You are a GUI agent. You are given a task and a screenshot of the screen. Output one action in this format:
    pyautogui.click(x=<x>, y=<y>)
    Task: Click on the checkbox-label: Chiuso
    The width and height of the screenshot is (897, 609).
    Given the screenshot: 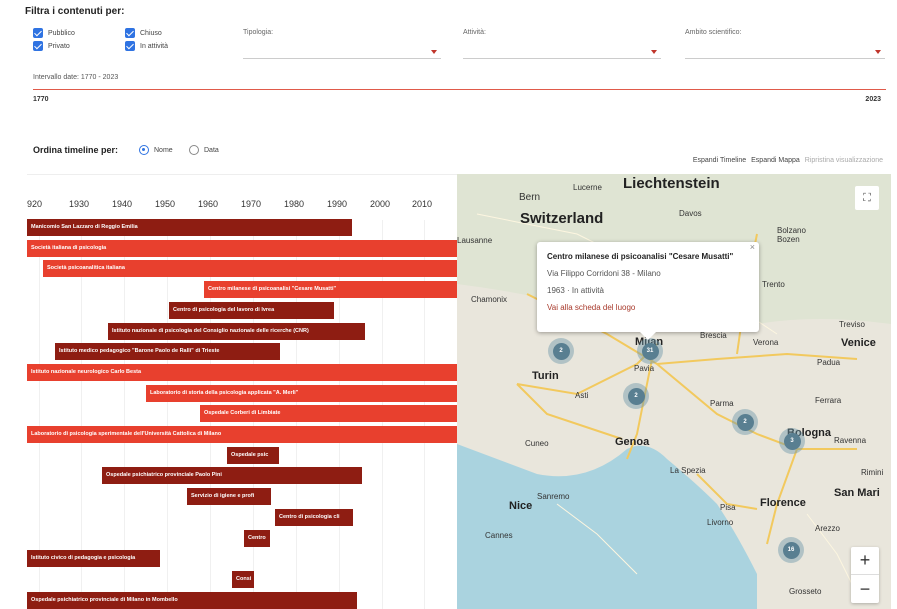 What is the action you would take?
    pyautogui.click(x=151, y=33)
    